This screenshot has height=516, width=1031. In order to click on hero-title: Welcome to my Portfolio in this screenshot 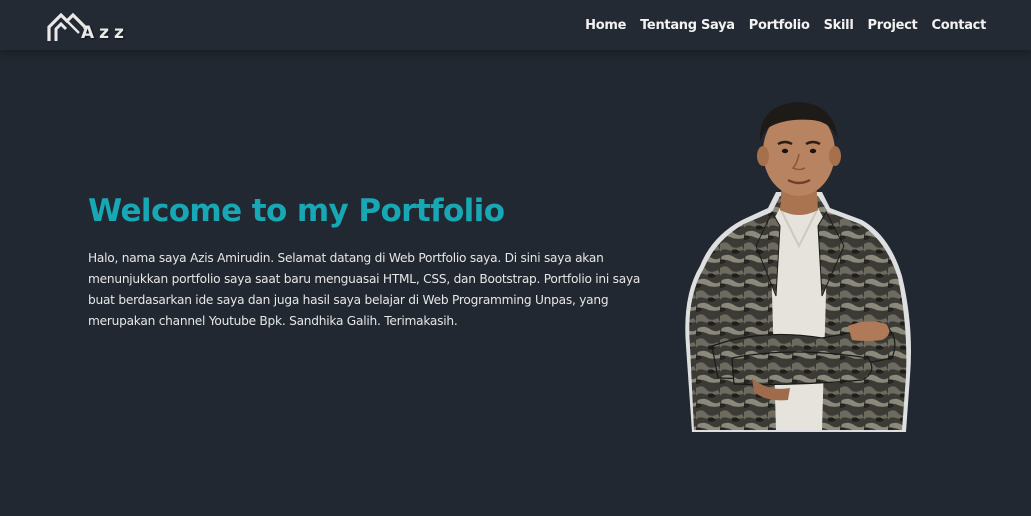, I will do `click(296, 211)`.